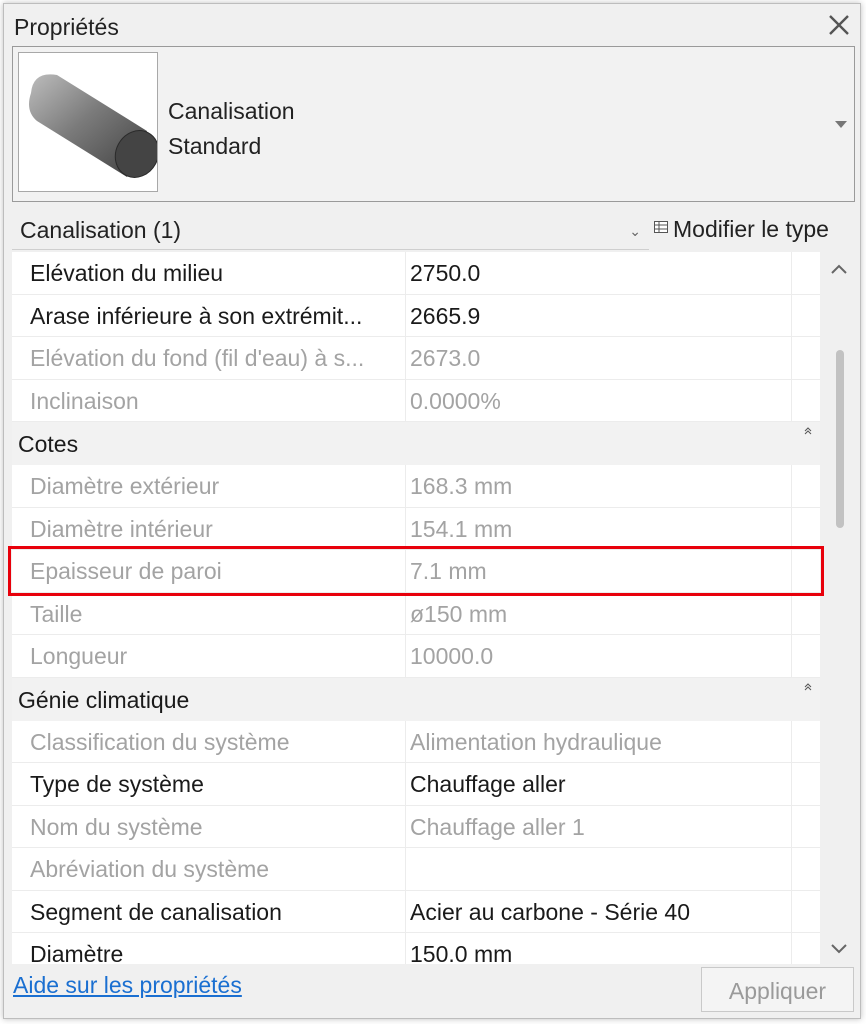  I want to click on close-icon, so click(839, 25).